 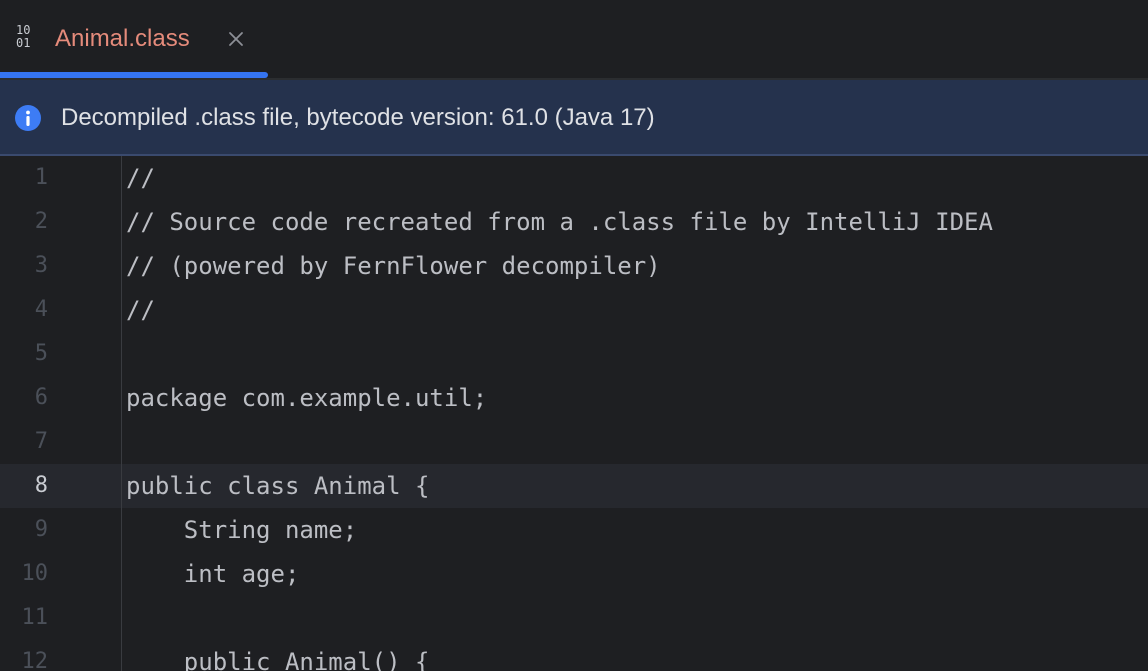 I want to click on code-text: String name;, so click(x=242, y=530).